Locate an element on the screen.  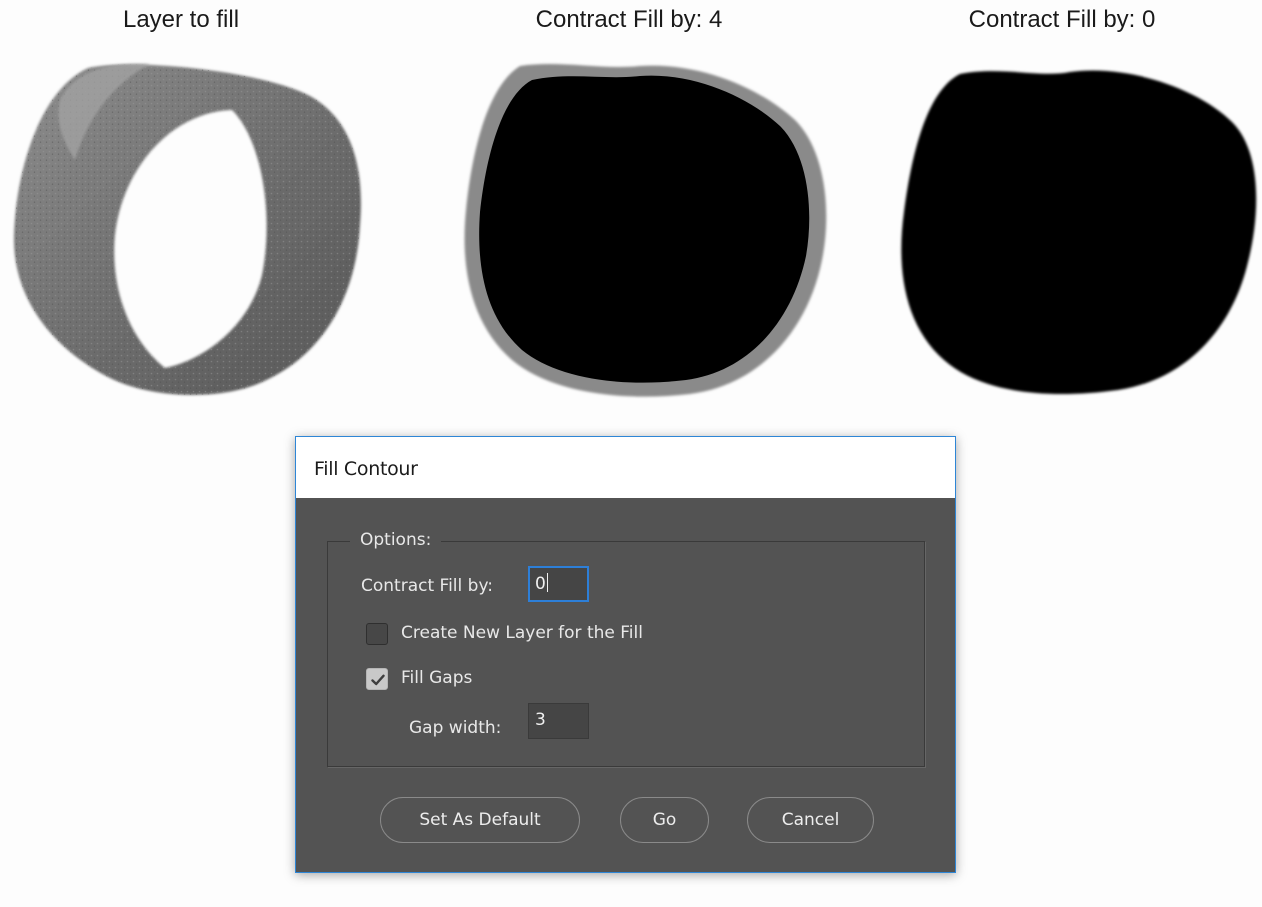
gap-width-value: 3 is located at coordinates (540, 720).